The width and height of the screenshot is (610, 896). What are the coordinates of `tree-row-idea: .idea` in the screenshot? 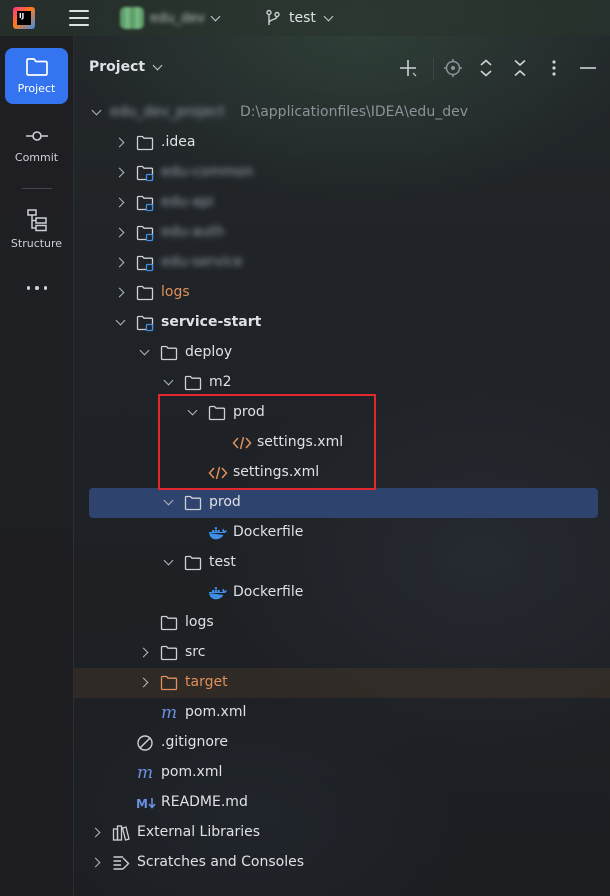 It's located at (342, 143).